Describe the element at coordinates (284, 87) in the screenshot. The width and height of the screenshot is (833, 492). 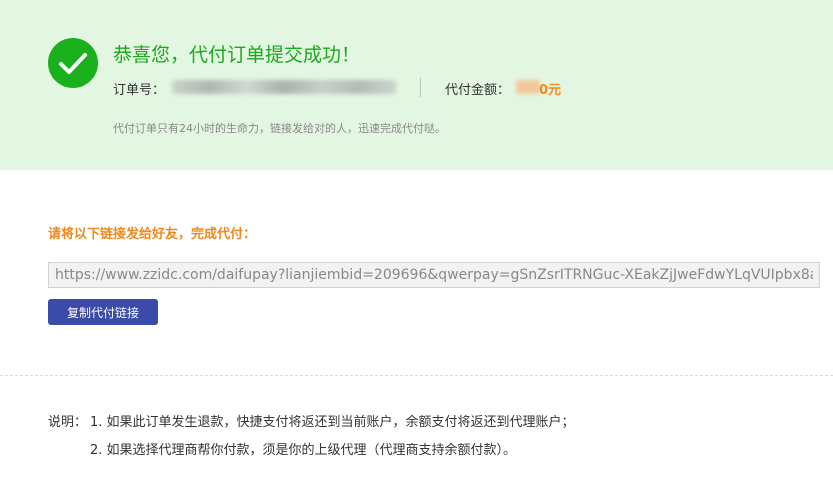
I see `order-number-value-redacted` at that location.